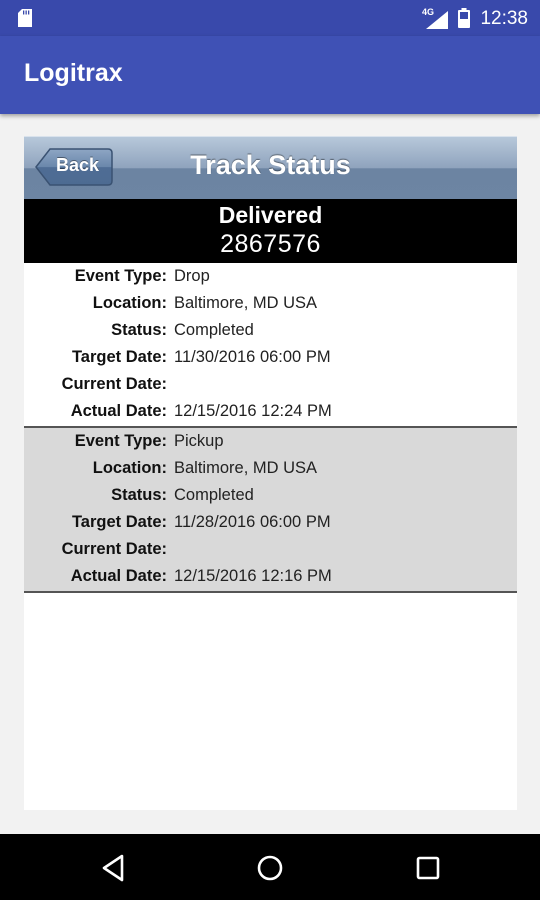 This screenshot has height=900, width=540. Describe the element at coordinates (192, 276) in the screenshot. I see `event-type-value: Drop` at that location.